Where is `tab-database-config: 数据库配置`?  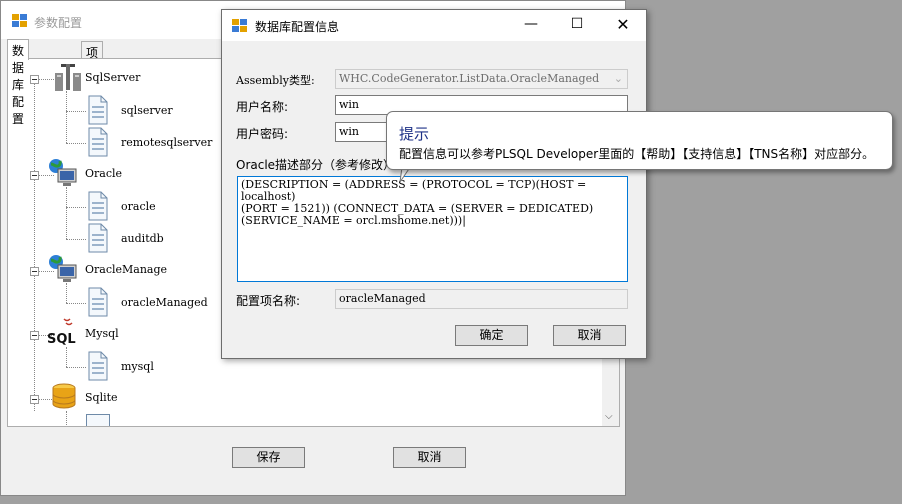 tab-database-config: 数据库配置 is located at coordinates (18, 82).